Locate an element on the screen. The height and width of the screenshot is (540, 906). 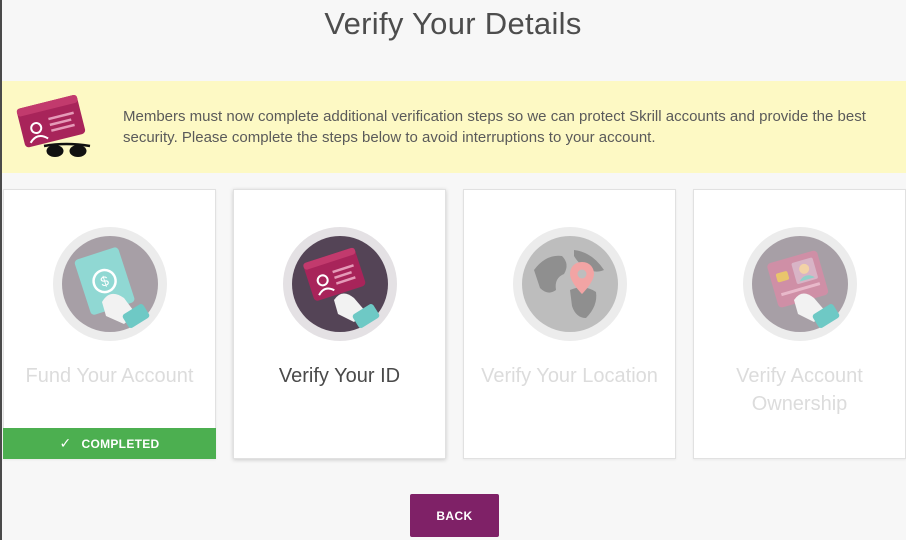
id-card-with-sunglasses-icon is located at coordinates (53, 125).